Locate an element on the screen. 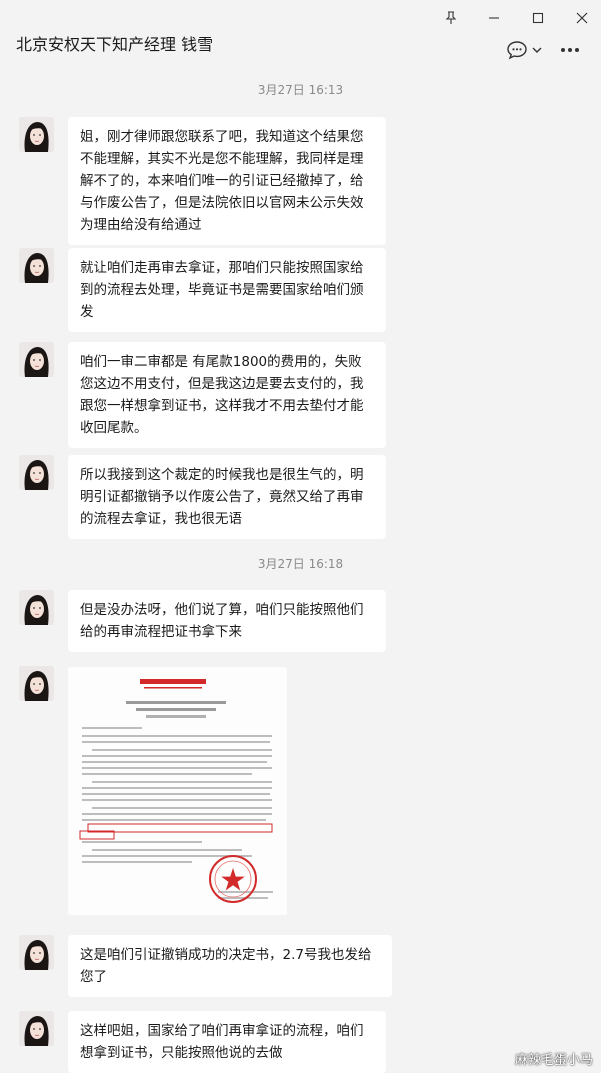  message-bubble: 但是没办法呀，他们说了算，咱们只能按照他们给的再审流程把证书拿下来 is located at coordinates (227, 621).